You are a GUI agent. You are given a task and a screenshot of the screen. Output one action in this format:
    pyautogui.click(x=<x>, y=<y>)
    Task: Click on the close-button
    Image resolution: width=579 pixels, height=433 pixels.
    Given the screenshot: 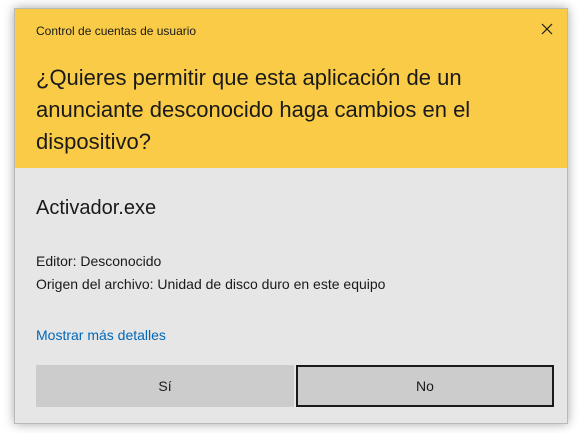 What is the action you would take?
    pyautogui.click(x=547, y=29)
    